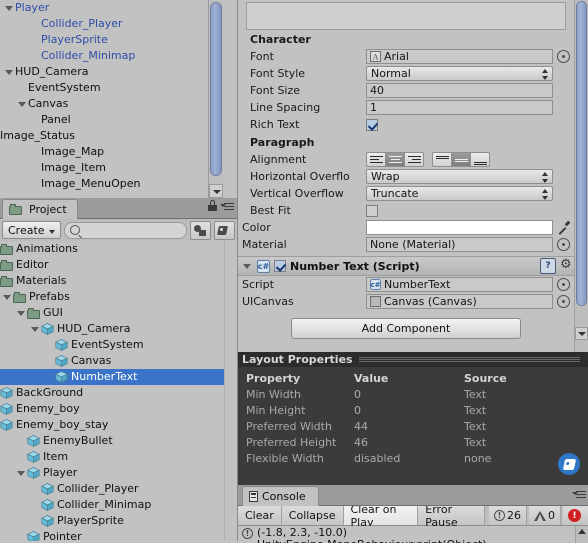 The height and width of the screenshot is (543, 588). Describe the element at coordinates (118, 505) in the screenshot. I see `project-item-collider_minimap: Collider_Minimap` at that location.